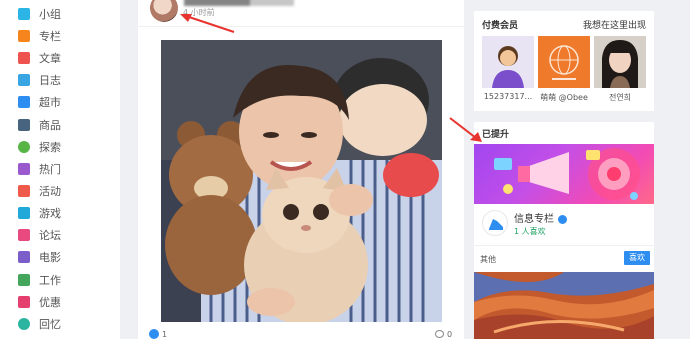 This screenshot has width=690, height=339. I want to click on column-name: 信息专栏, so click(540, 217).